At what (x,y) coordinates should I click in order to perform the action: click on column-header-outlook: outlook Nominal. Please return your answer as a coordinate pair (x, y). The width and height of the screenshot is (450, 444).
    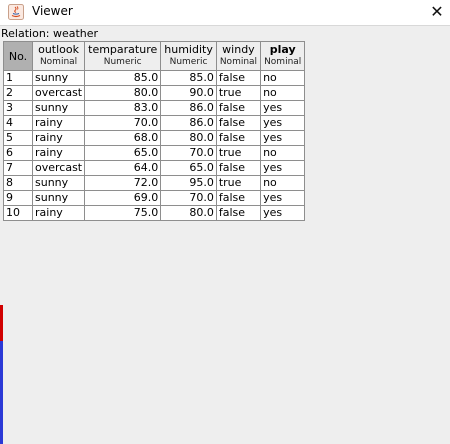
    Looking at the image, I should click on (58, 56).